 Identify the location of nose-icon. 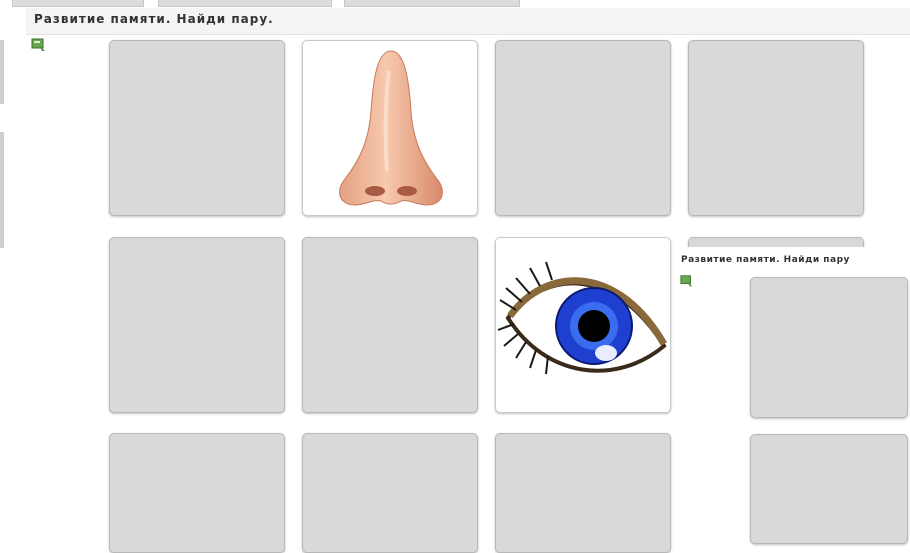
(391, 128).